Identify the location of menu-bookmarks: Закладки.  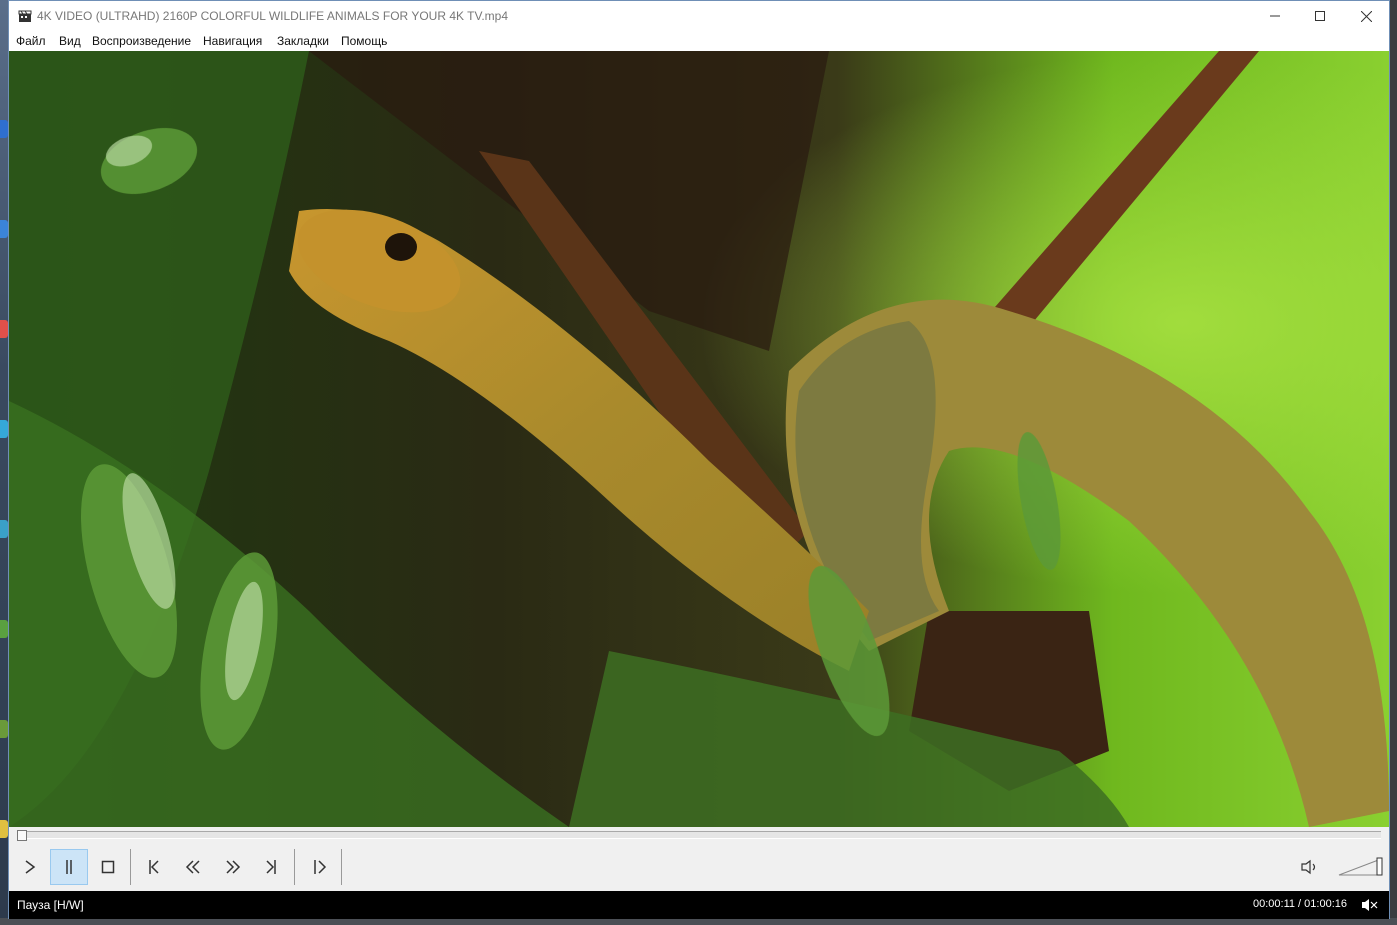
(303, 41).